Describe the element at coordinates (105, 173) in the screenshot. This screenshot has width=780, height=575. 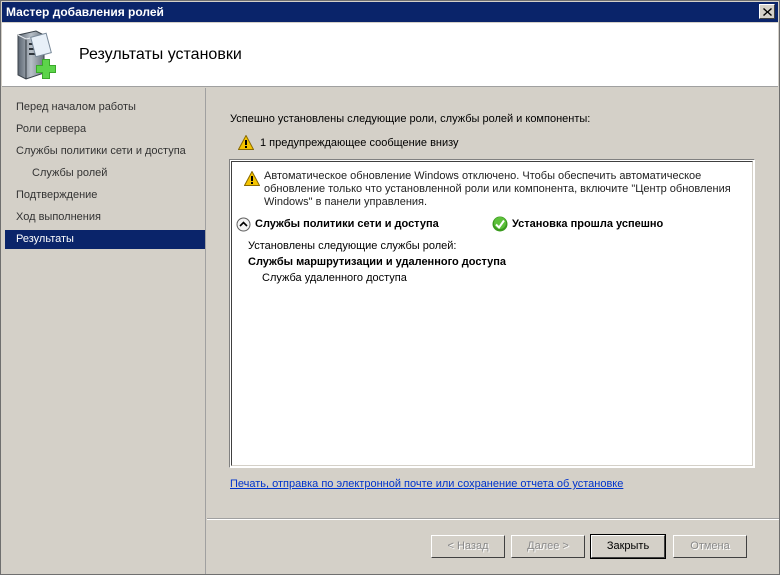
I see `sidebar-item-role-services: Службы ролей` at that location.